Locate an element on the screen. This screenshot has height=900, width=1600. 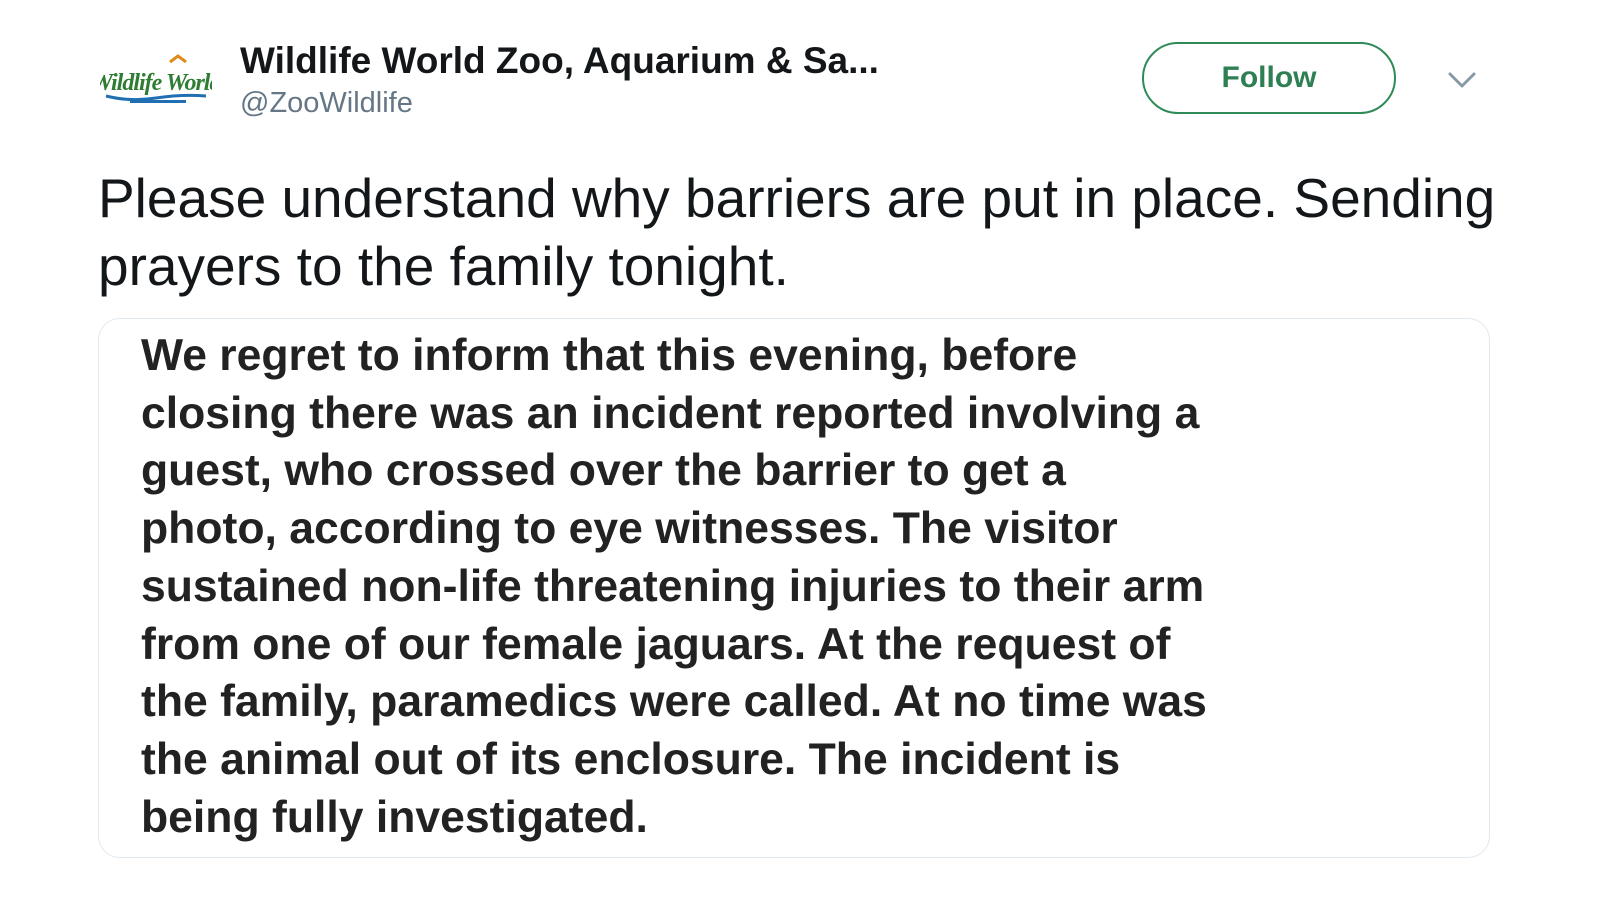
avatar: Wildlife World is located at coordinates (156, 86).